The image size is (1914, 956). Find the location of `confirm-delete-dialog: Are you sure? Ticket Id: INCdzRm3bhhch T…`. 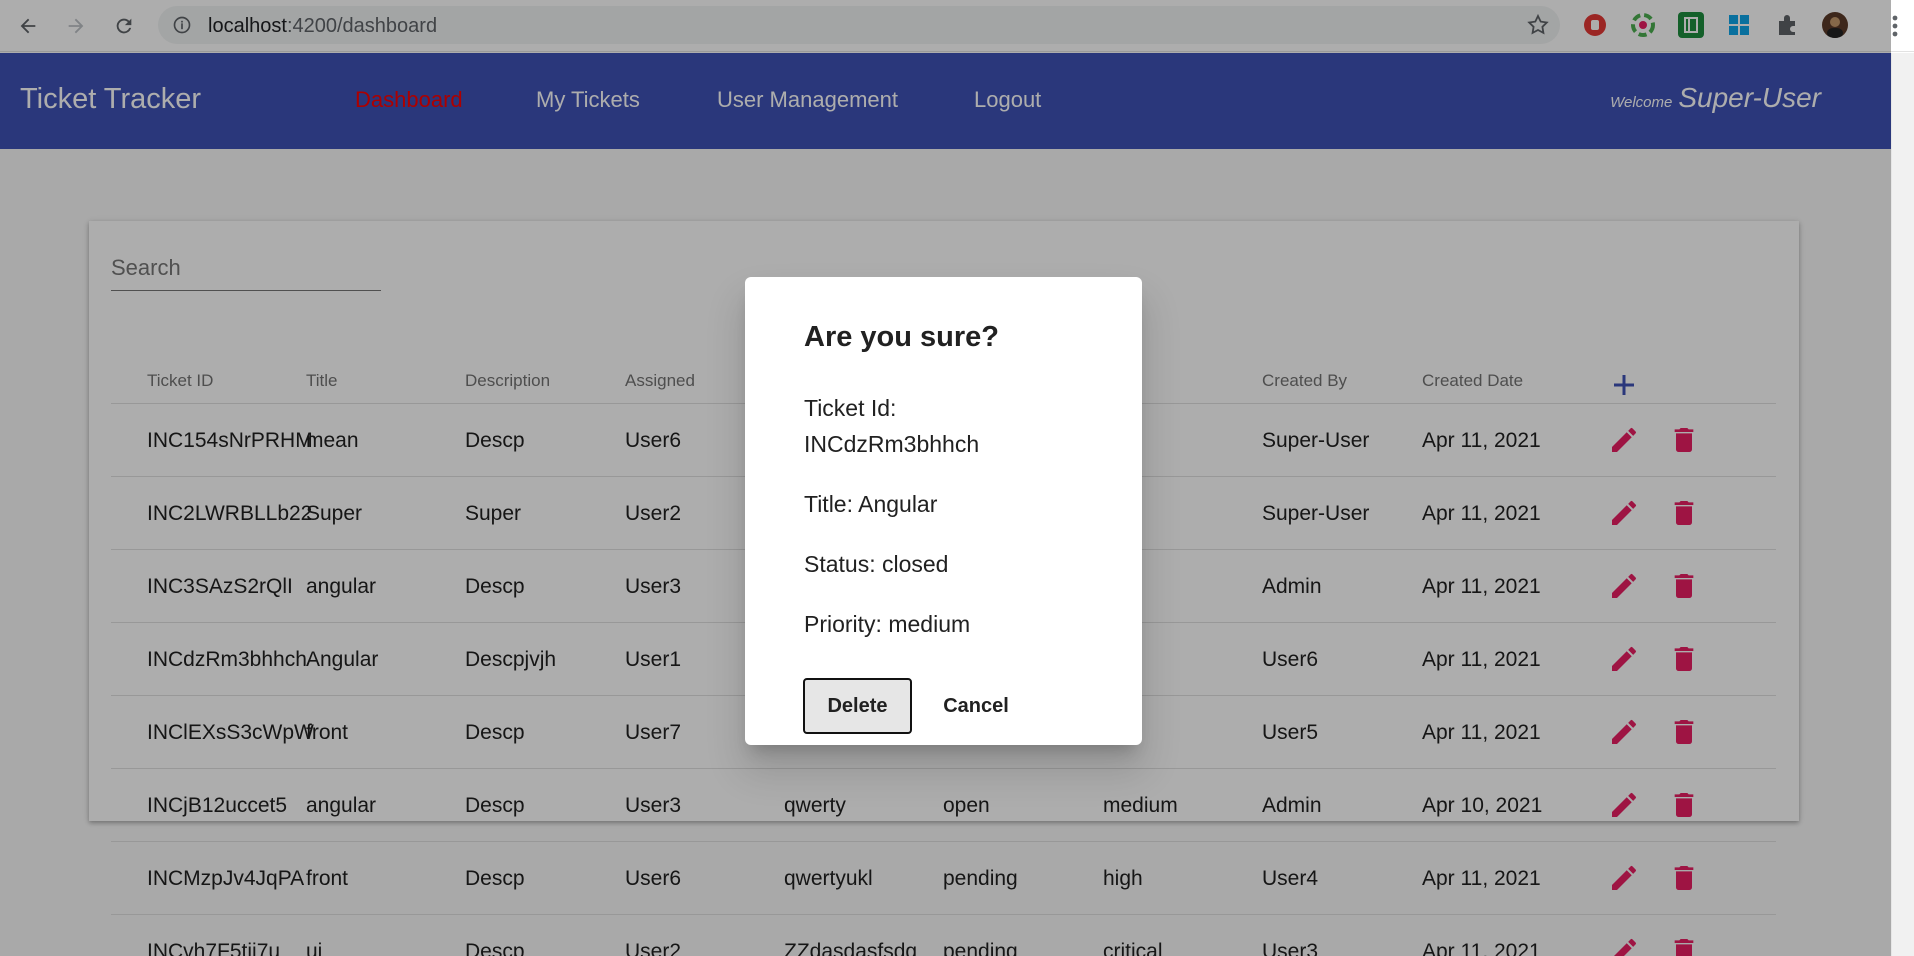

confirm-delete-dialog: Are you sure? Ticket Id: INCdzRm3bhhch T… is located at coordinates (943, 511).